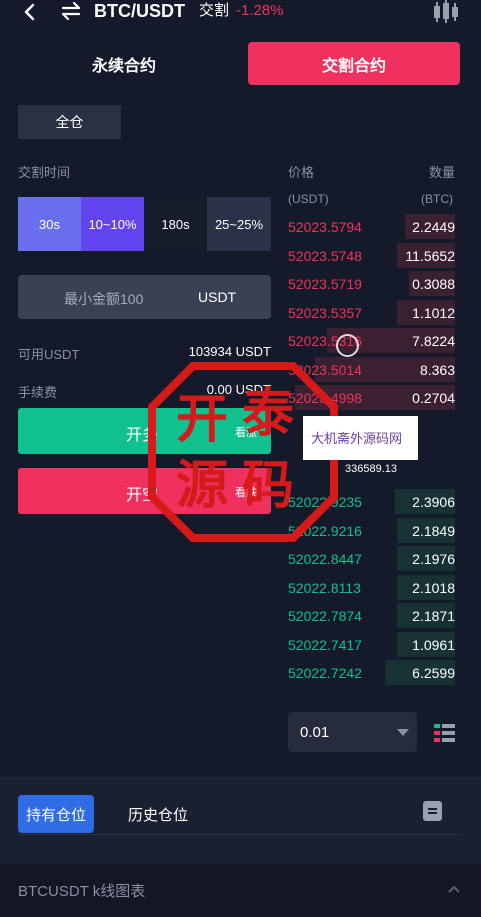 The height and width of the screenshot is (917, 481). What do you see at coordinates (239, 224) in the screenshot?
I see `time-option-25pct: 25~25%` at bounding box center [239, 224].